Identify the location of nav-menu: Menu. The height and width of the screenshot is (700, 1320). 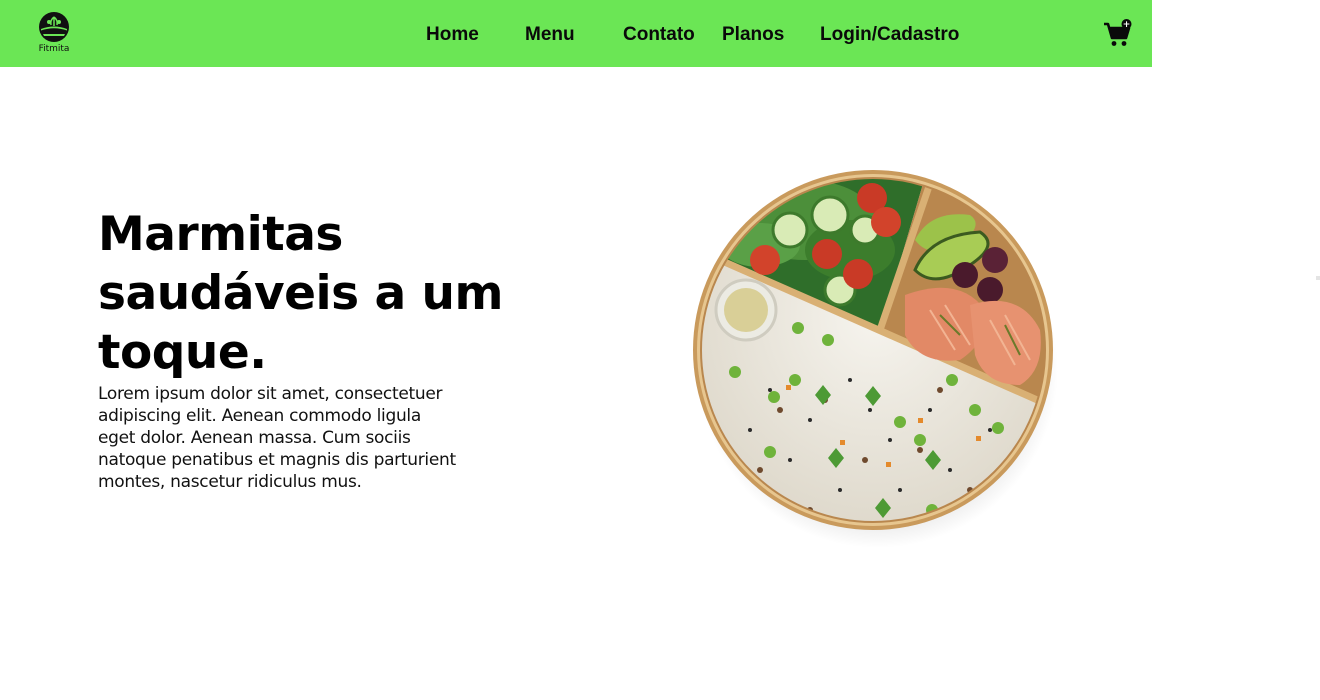
(550, 35).